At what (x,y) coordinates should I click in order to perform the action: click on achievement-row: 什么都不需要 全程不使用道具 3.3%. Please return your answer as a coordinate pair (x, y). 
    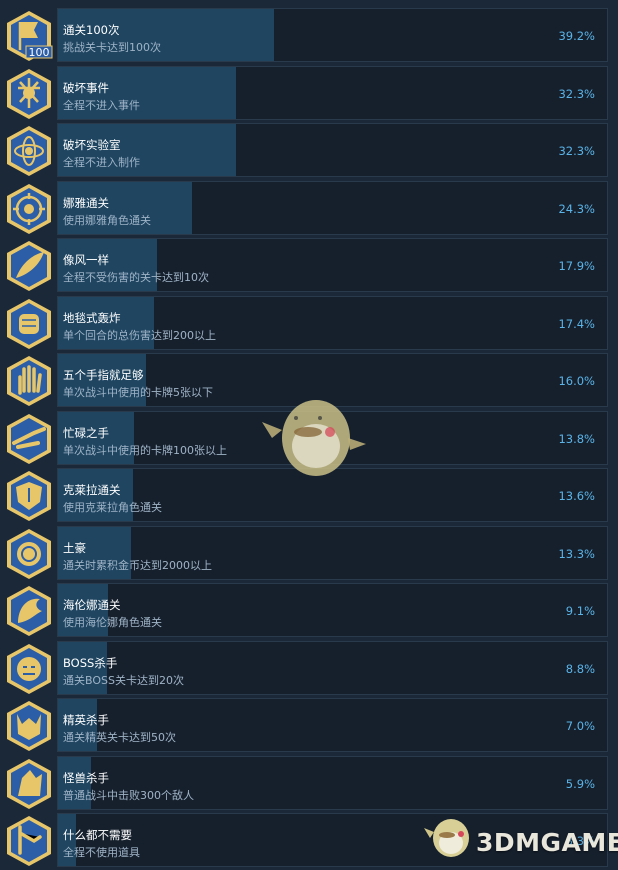
    Looking at the image, I should click on (309, 841).